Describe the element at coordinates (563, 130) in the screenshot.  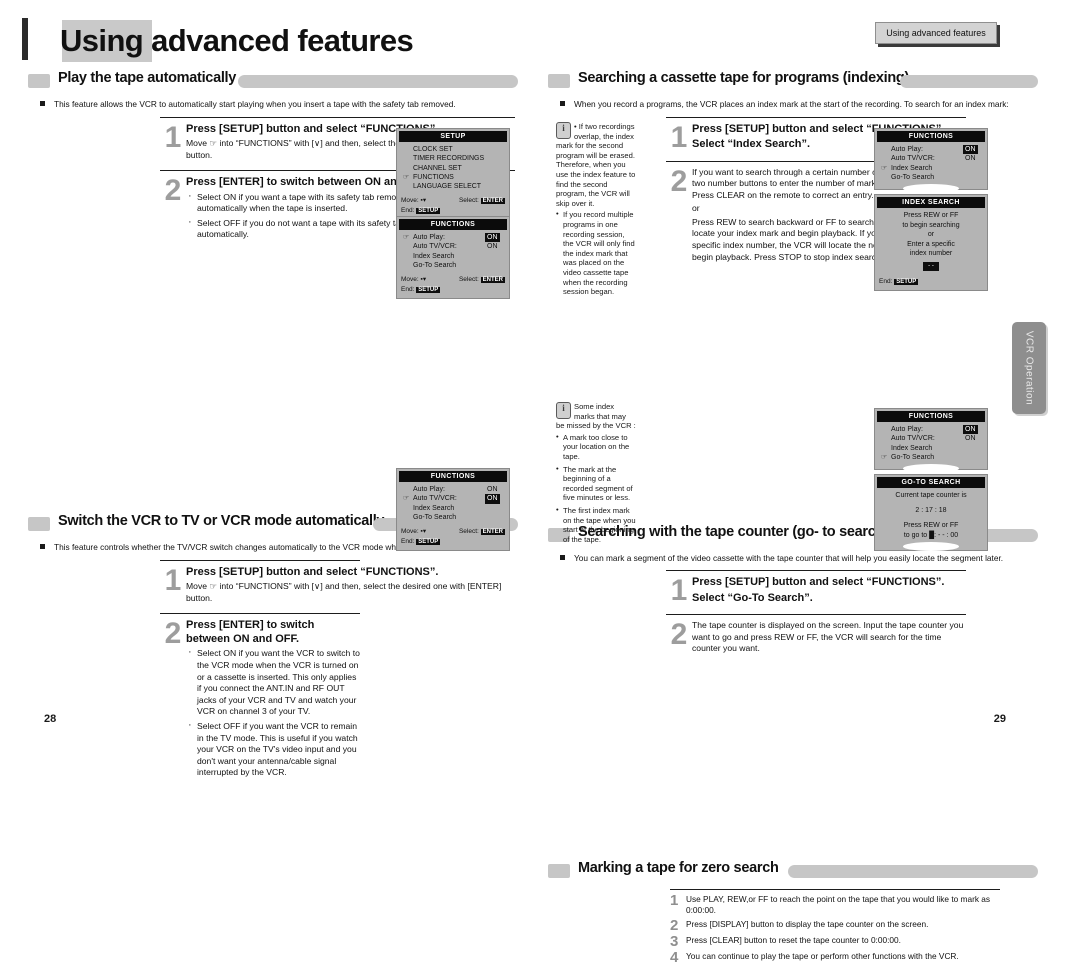
I see `info-icon` at that location.